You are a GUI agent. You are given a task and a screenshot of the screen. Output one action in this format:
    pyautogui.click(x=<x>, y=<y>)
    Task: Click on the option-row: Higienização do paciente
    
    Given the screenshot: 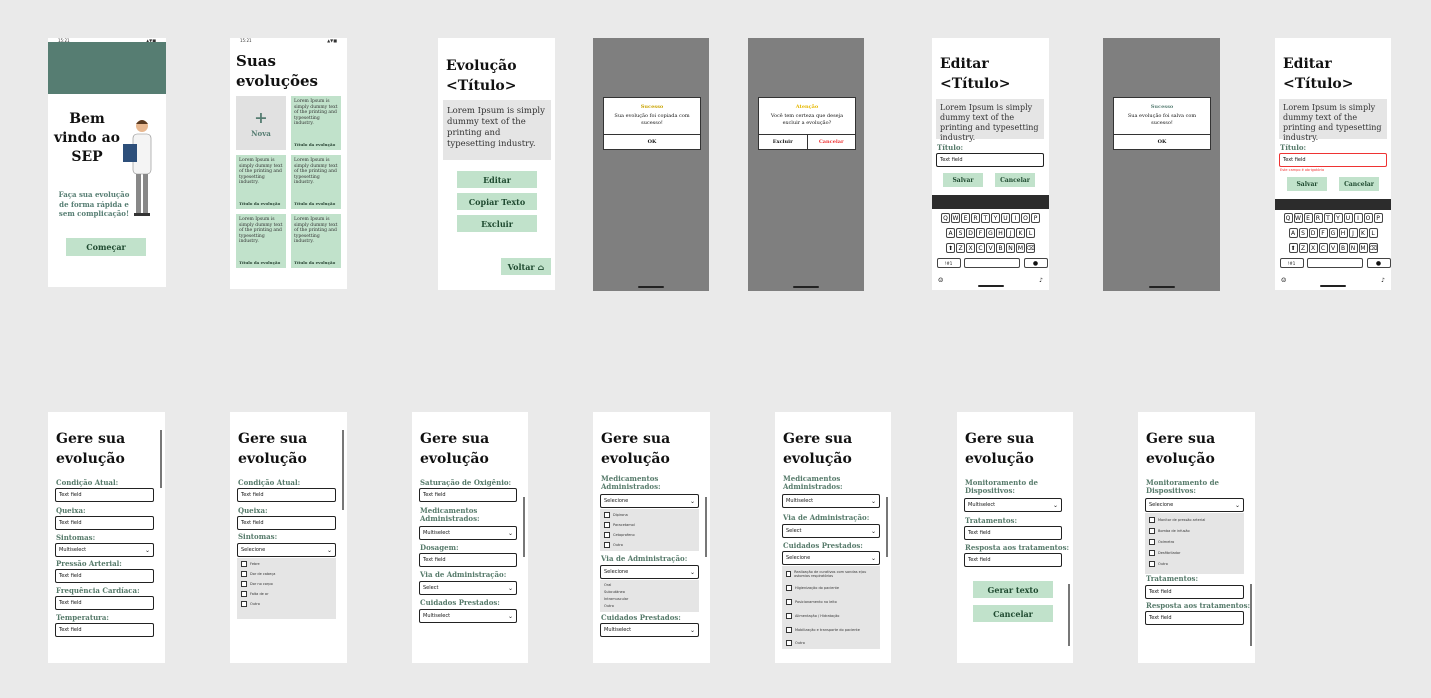 What is the action you would take?
    pyautogui.click(x=831, y=588)
    